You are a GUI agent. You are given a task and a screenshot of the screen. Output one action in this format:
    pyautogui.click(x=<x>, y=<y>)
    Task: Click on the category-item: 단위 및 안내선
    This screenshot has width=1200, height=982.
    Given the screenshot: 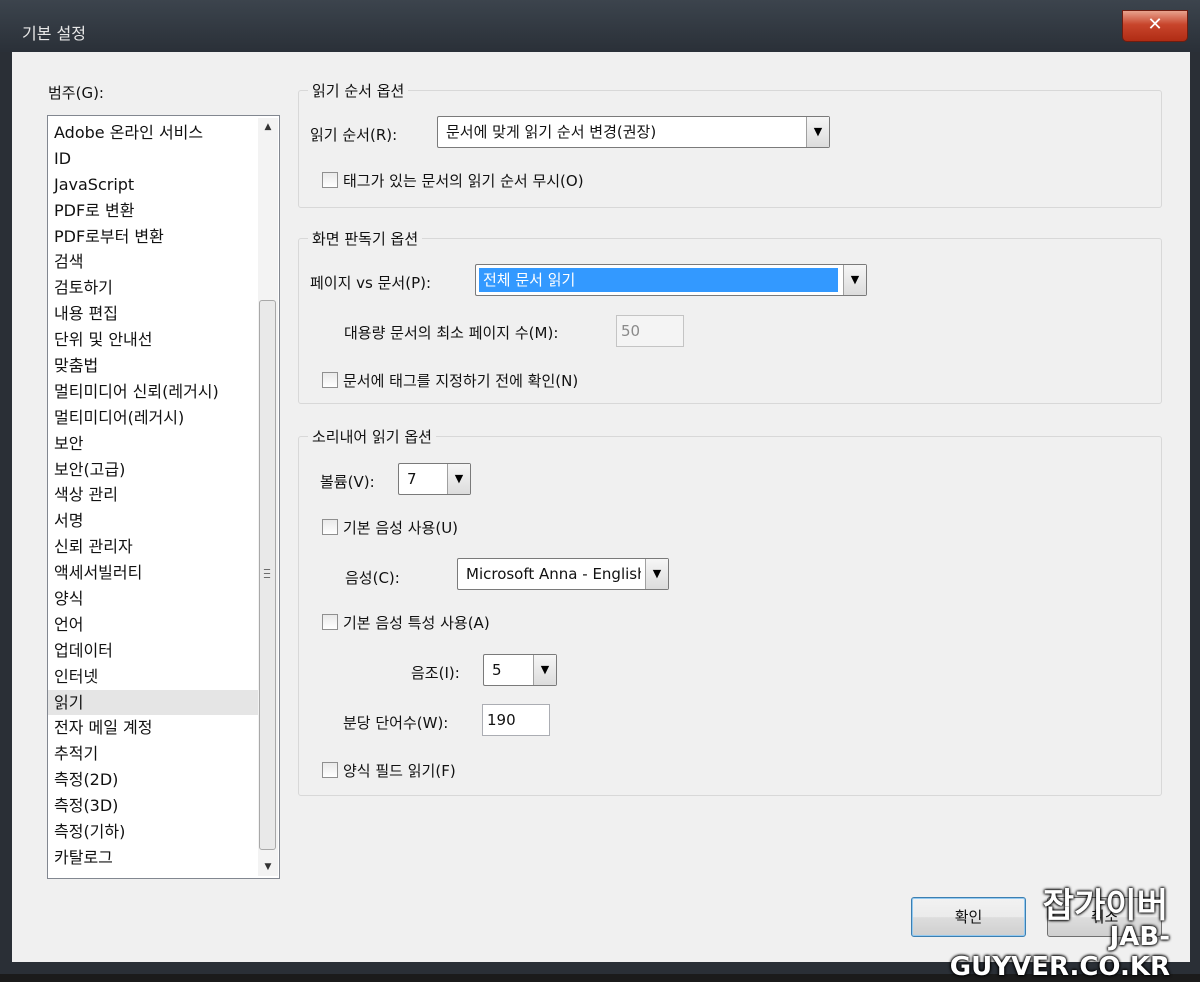 What is the action you would take?
    pyautogui.click(x=154, y=340)
    